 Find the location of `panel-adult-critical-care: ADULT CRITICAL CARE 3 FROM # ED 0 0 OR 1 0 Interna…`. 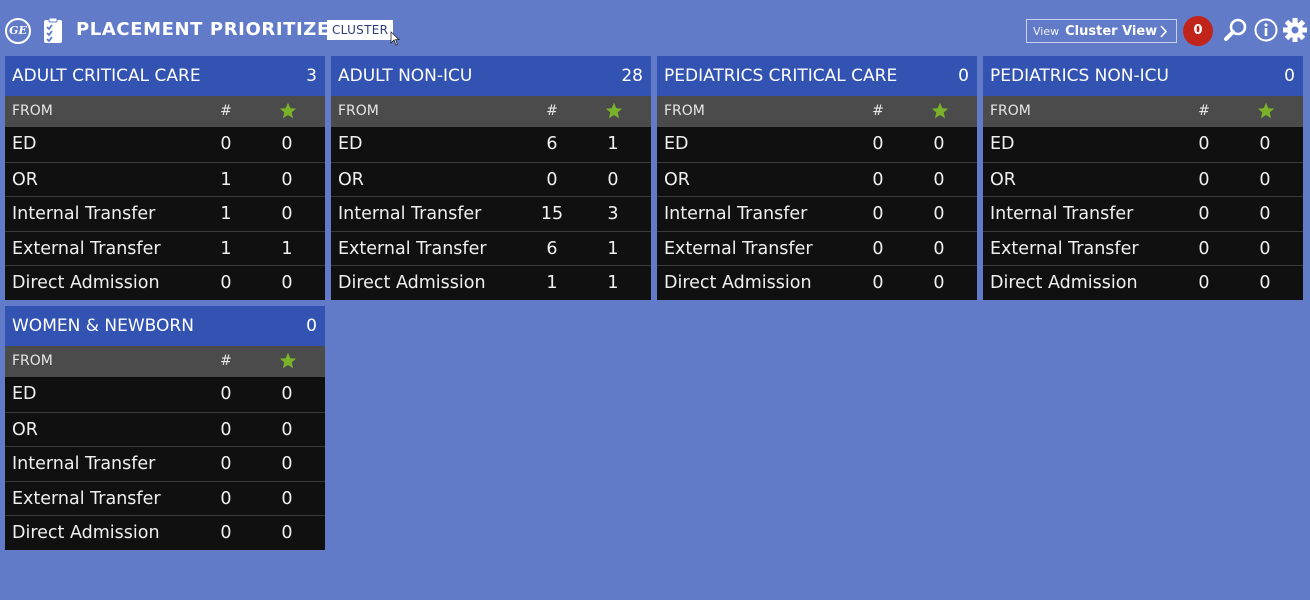

panel-adult-critical-care: ADULT CRITICAL CARE 3 FROM # ED 0 0 OR 1 0 Interna… is located at coordinates (165, 178).